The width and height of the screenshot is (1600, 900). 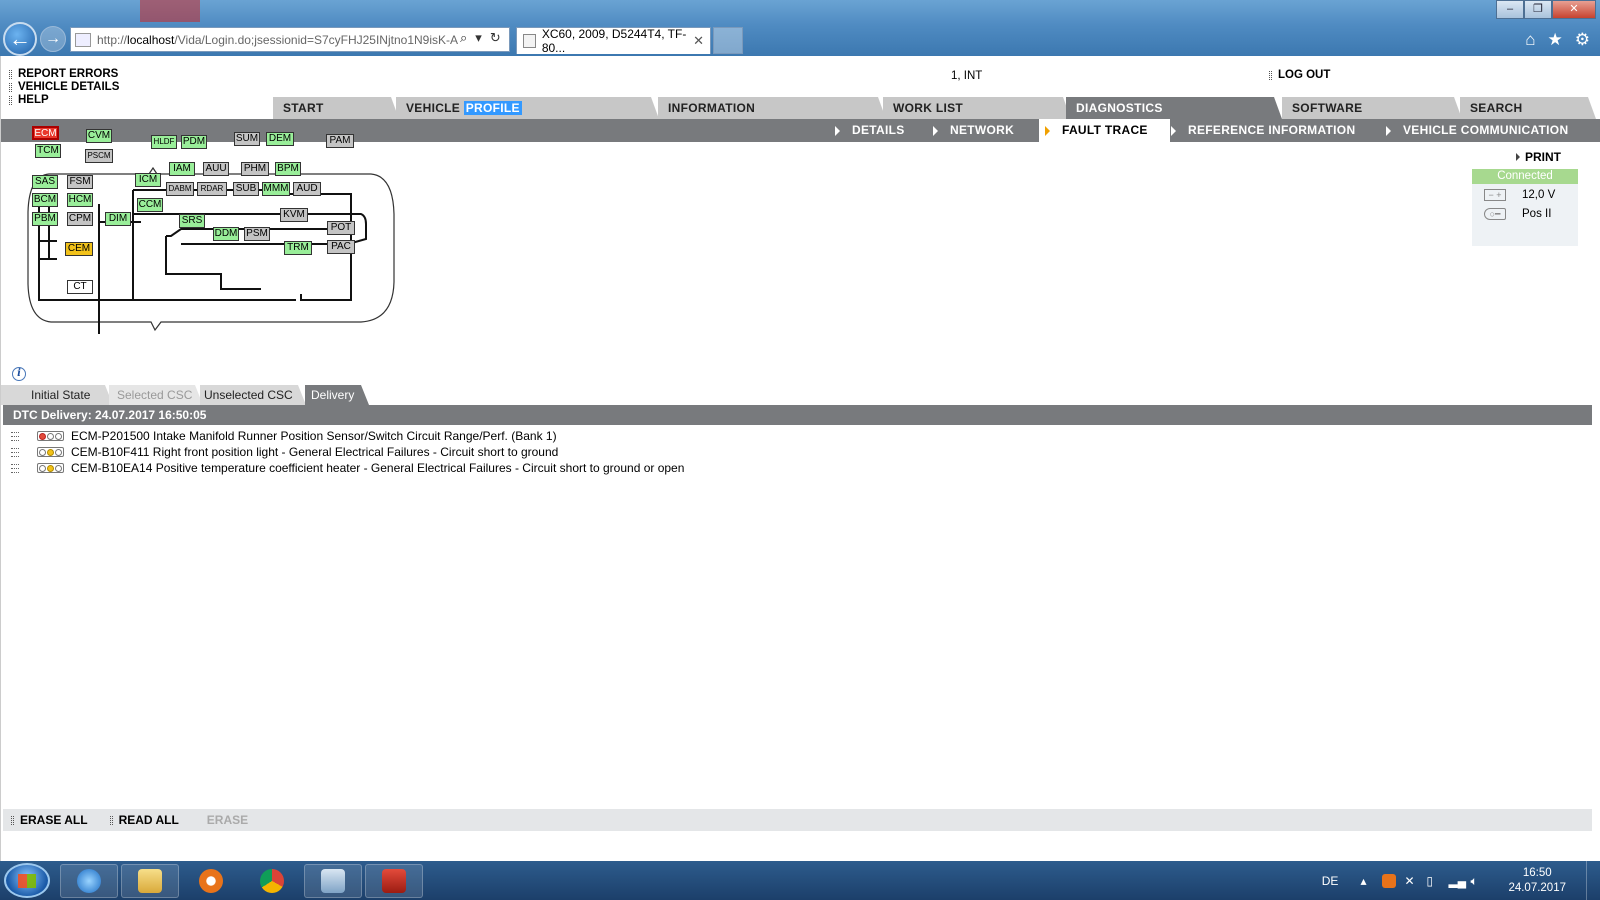 I want to click on subtab-label: REFERENCE INFORMATION, so click(x=1272, y=130).